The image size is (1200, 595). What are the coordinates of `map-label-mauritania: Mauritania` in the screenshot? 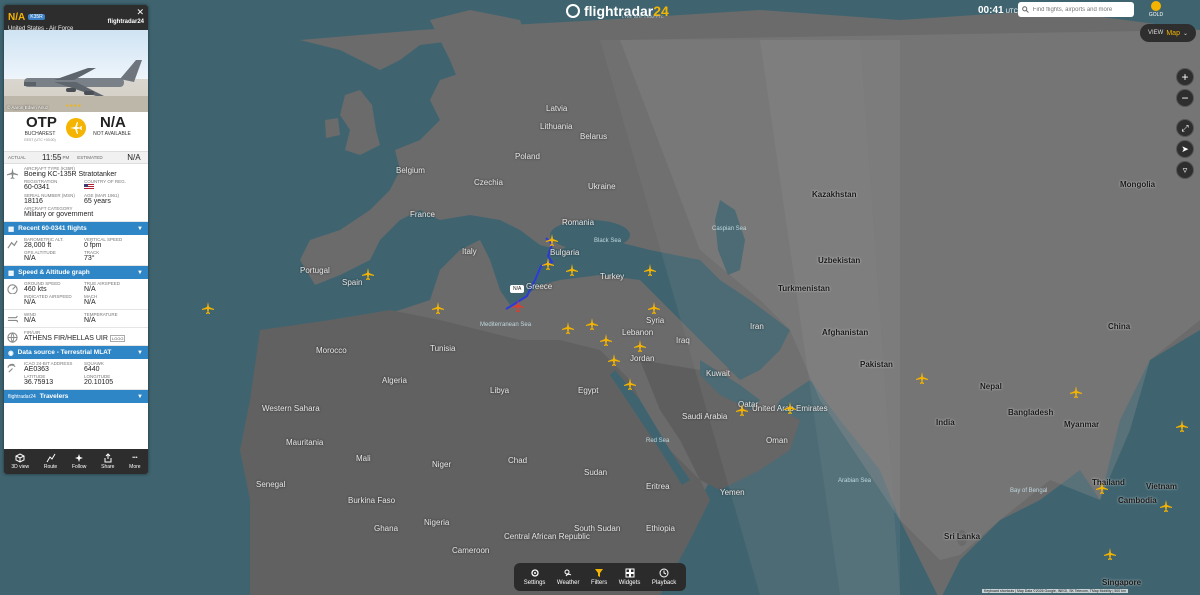 It's located at (305, 442).